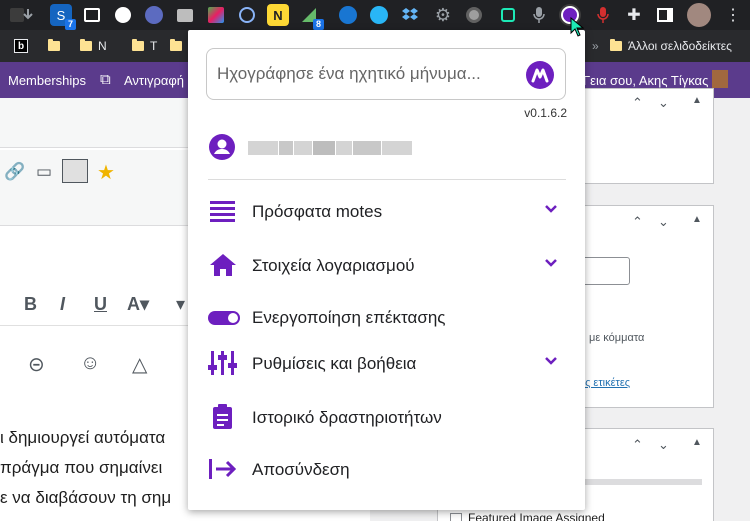 This screenshot has width=750, height=521. I want to click on screen-green-icon, so click(508, 15).